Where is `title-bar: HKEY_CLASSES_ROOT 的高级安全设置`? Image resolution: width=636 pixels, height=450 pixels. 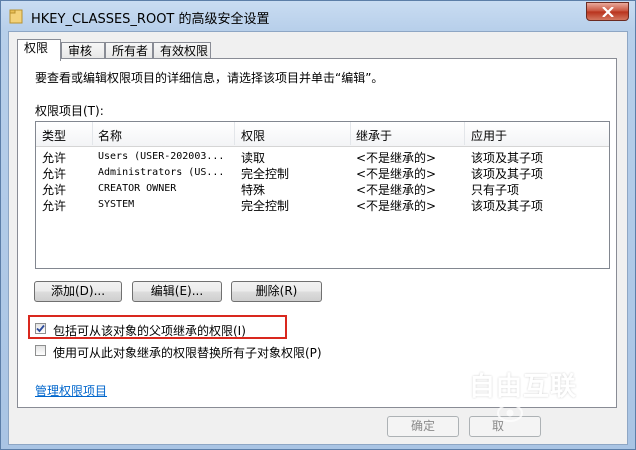 title-bar: HKEY_CLASSES_ROOT 的高级安全设置 is located at coordinates (318, 16).